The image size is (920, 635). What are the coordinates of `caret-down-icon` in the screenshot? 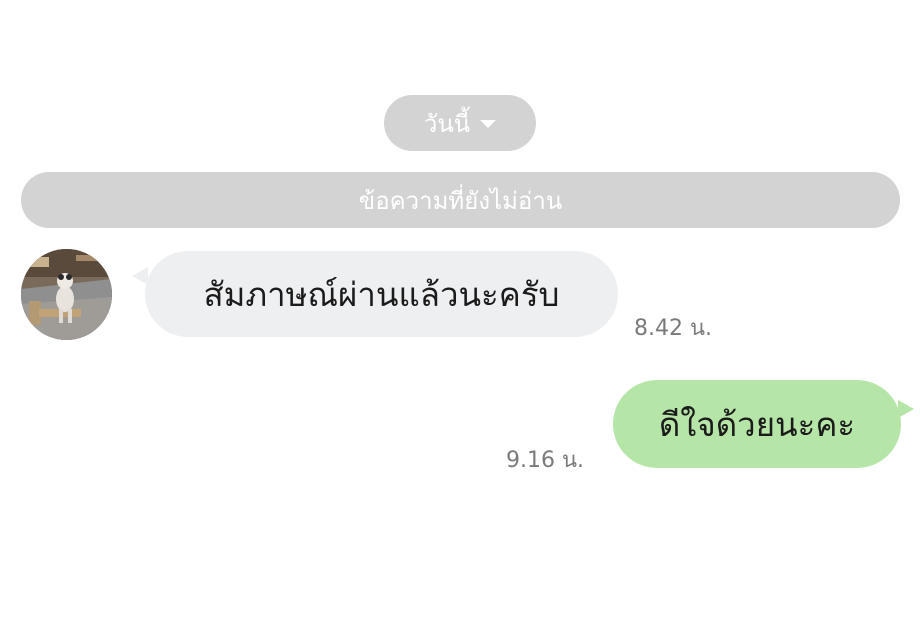 It's located at (488, 124).